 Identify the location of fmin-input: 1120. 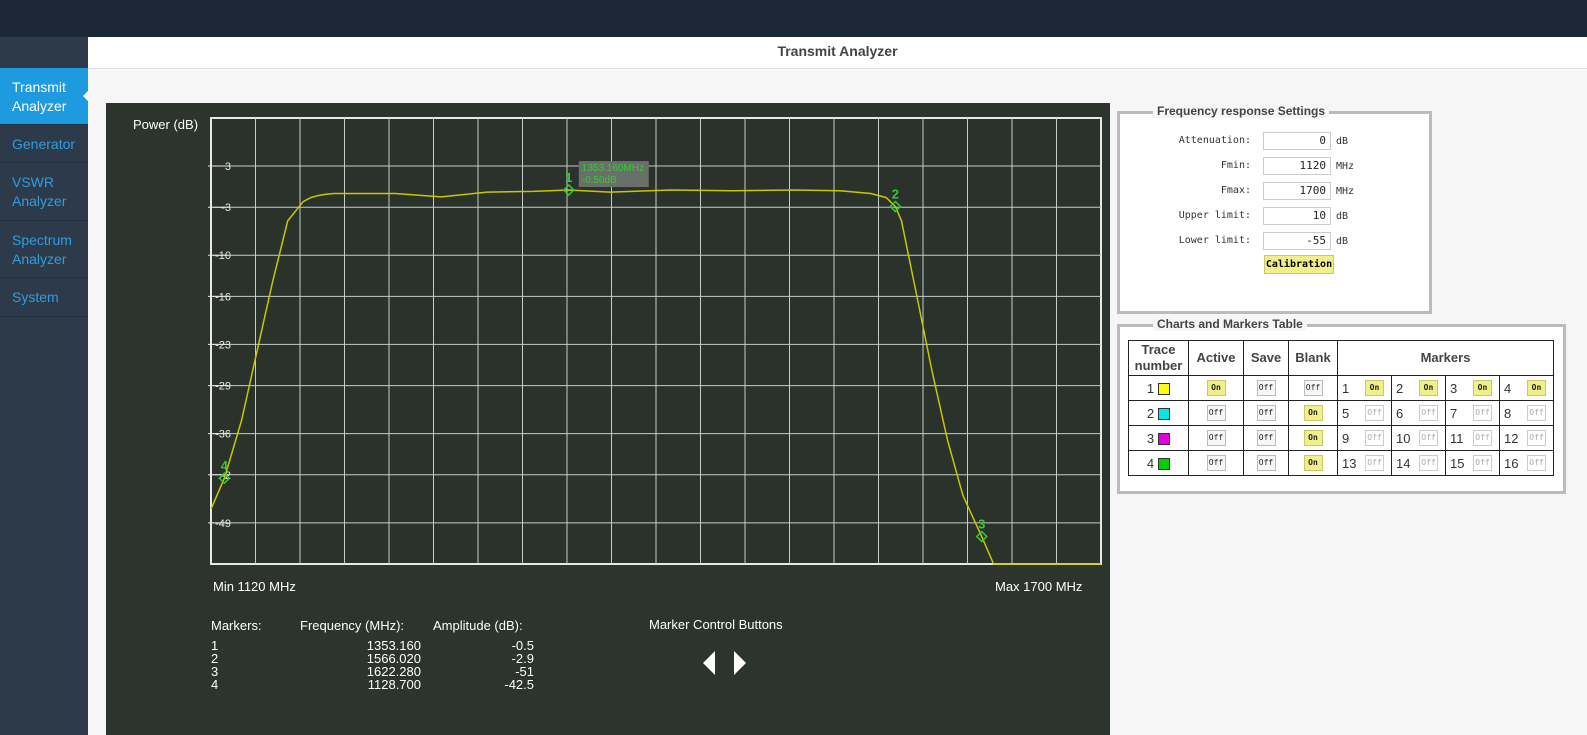
(1297, 166).